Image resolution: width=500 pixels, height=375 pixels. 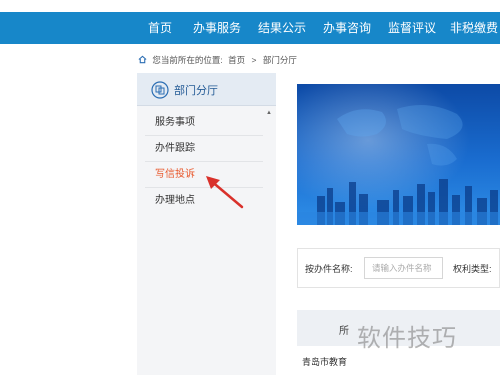 I want to click on nav-item-home: 首页, so click(x=160, y=28).